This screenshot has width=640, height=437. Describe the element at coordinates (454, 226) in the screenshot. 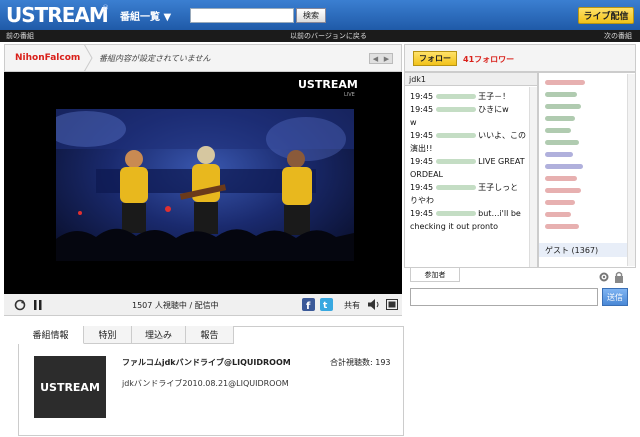

I see `chat-text: checking it out pronto` at that location.